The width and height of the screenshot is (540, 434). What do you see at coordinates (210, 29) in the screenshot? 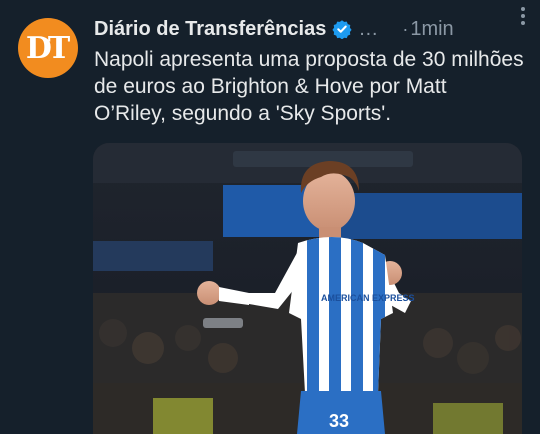
I see `display-name: Diário de Transferências` at bounding box center [210, 29].